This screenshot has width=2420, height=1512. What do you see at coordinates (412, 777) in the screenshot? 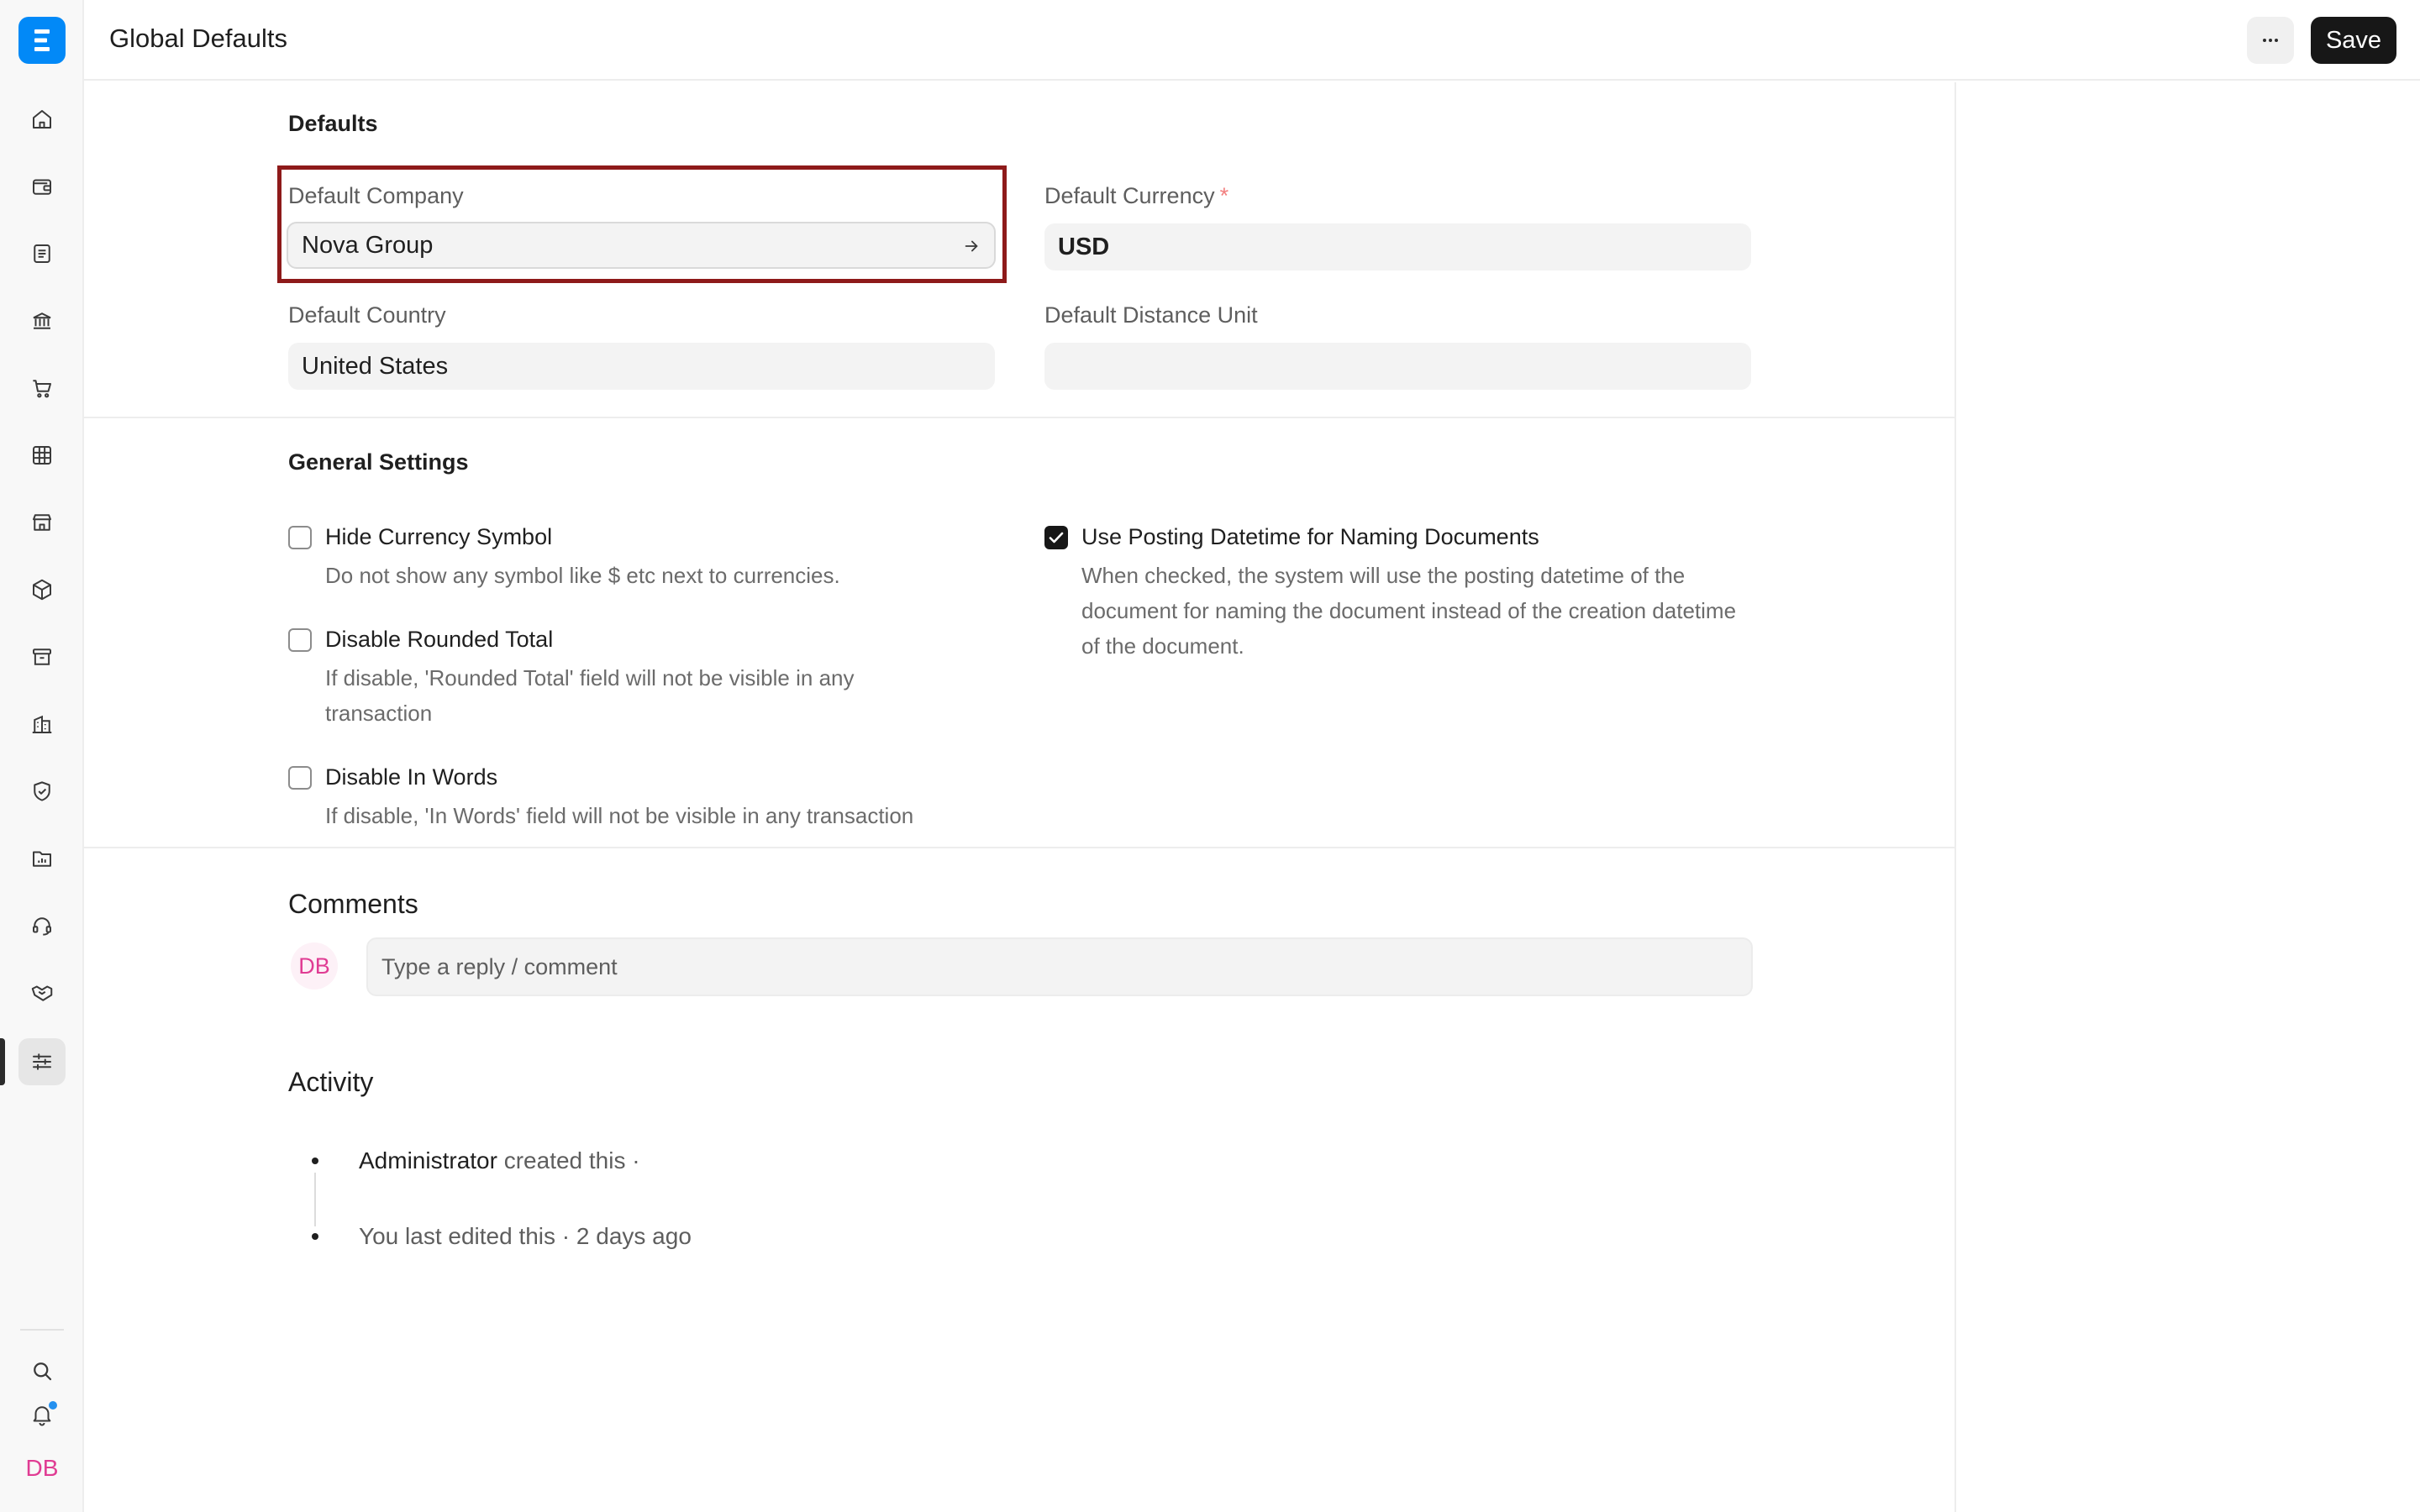
I see `disable-in-words-label: Disable In Words` at bounding box center [412, 777].